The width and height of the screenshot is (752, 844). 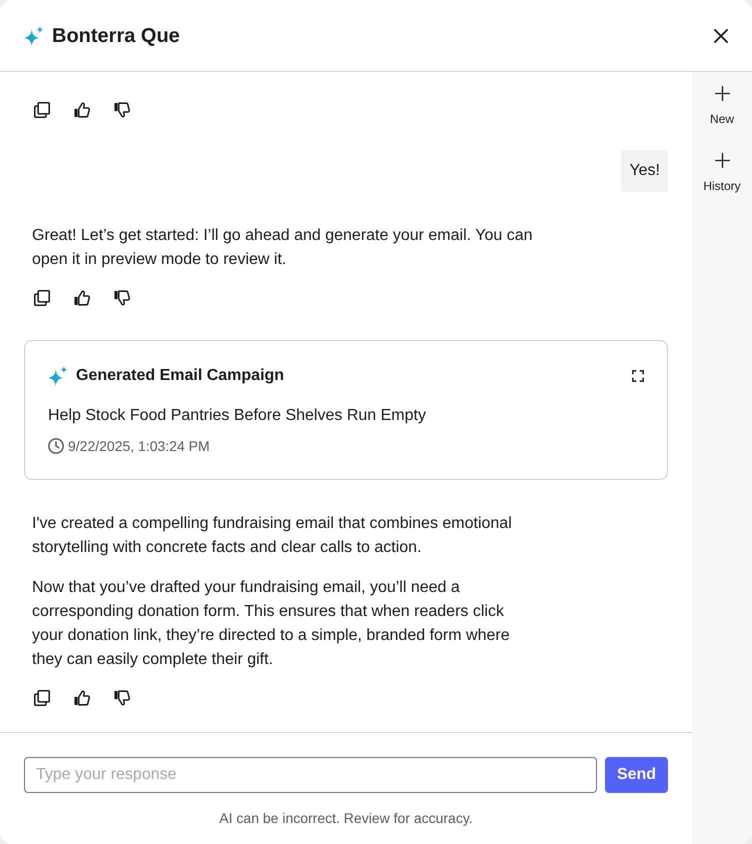 What do you see at coordinates (237, 416) in the screenshot?
I see `email-subject: Help Stock Food Pantries Before Shelves Run Empty` at bounding box center [237, 416].